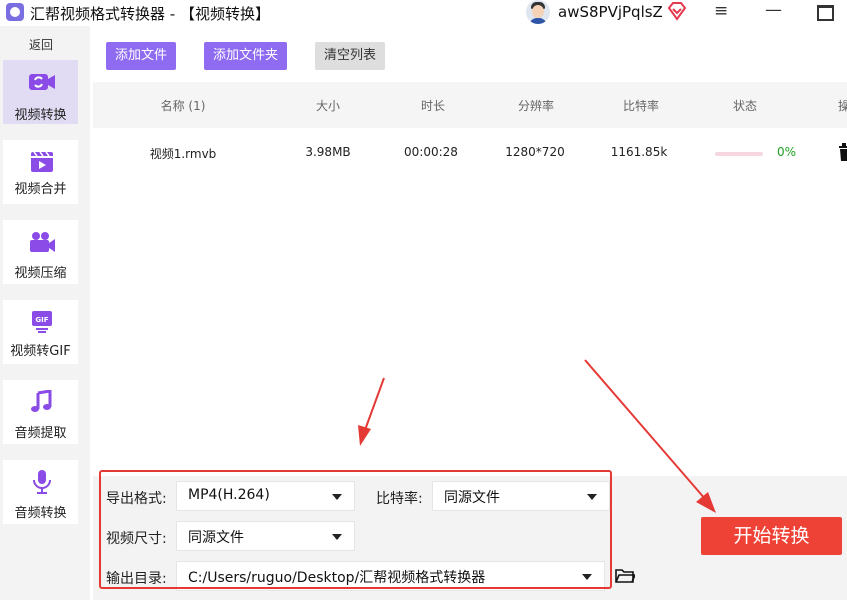 This screenshot has width=847, height=600. I want to click on toolbar: 添加文件 添加文件夹 清空列表, so click(468, 54).